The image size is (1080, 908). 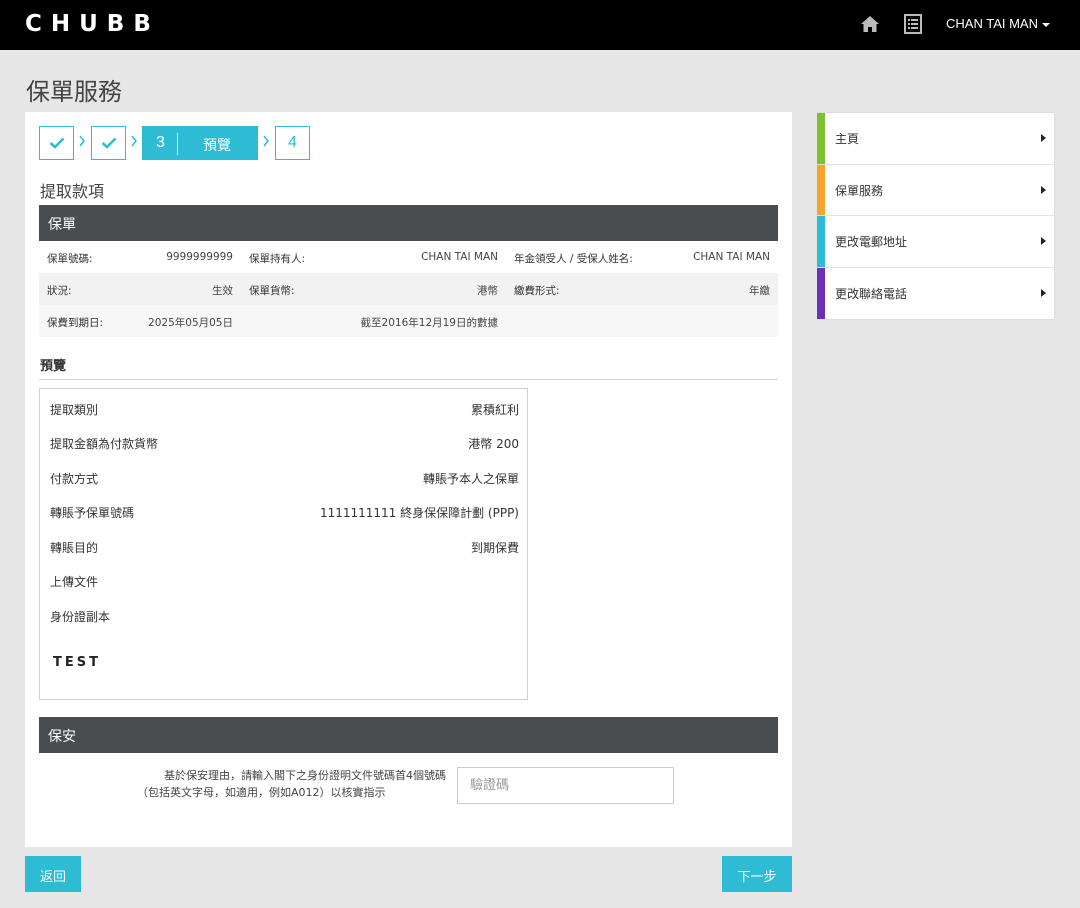 I want to click on security-instruction-line: （包括英文字母，如適用，例如A012）以核實指示, so click(x=261, y=792).